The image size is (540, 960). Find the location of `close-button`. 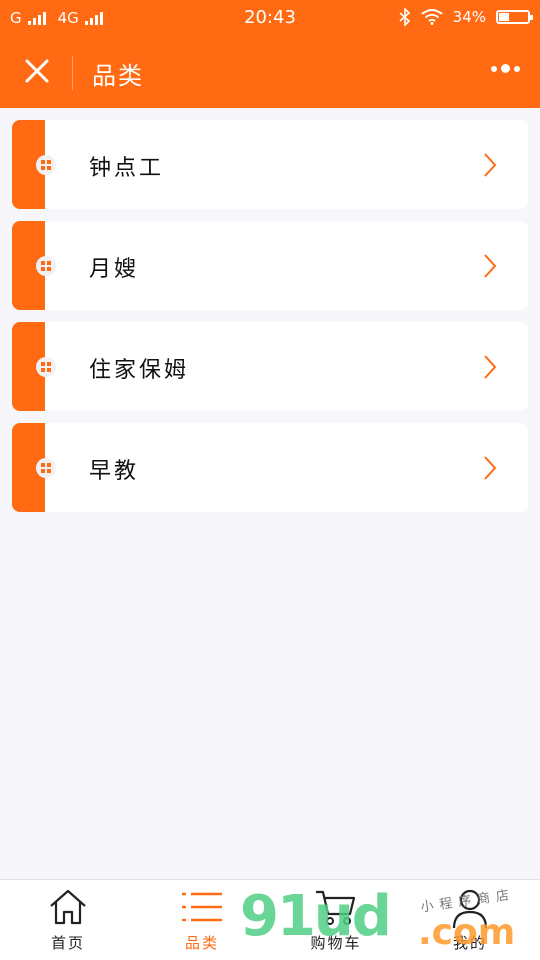

close-button is located at coordinates (37, 71).